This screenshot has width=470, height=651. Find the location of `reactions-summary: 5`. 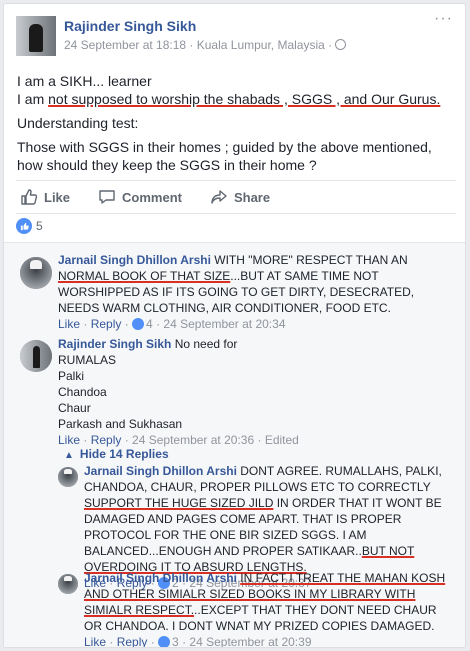

reactions-summary: 5 is located at coordinates (29, 226).